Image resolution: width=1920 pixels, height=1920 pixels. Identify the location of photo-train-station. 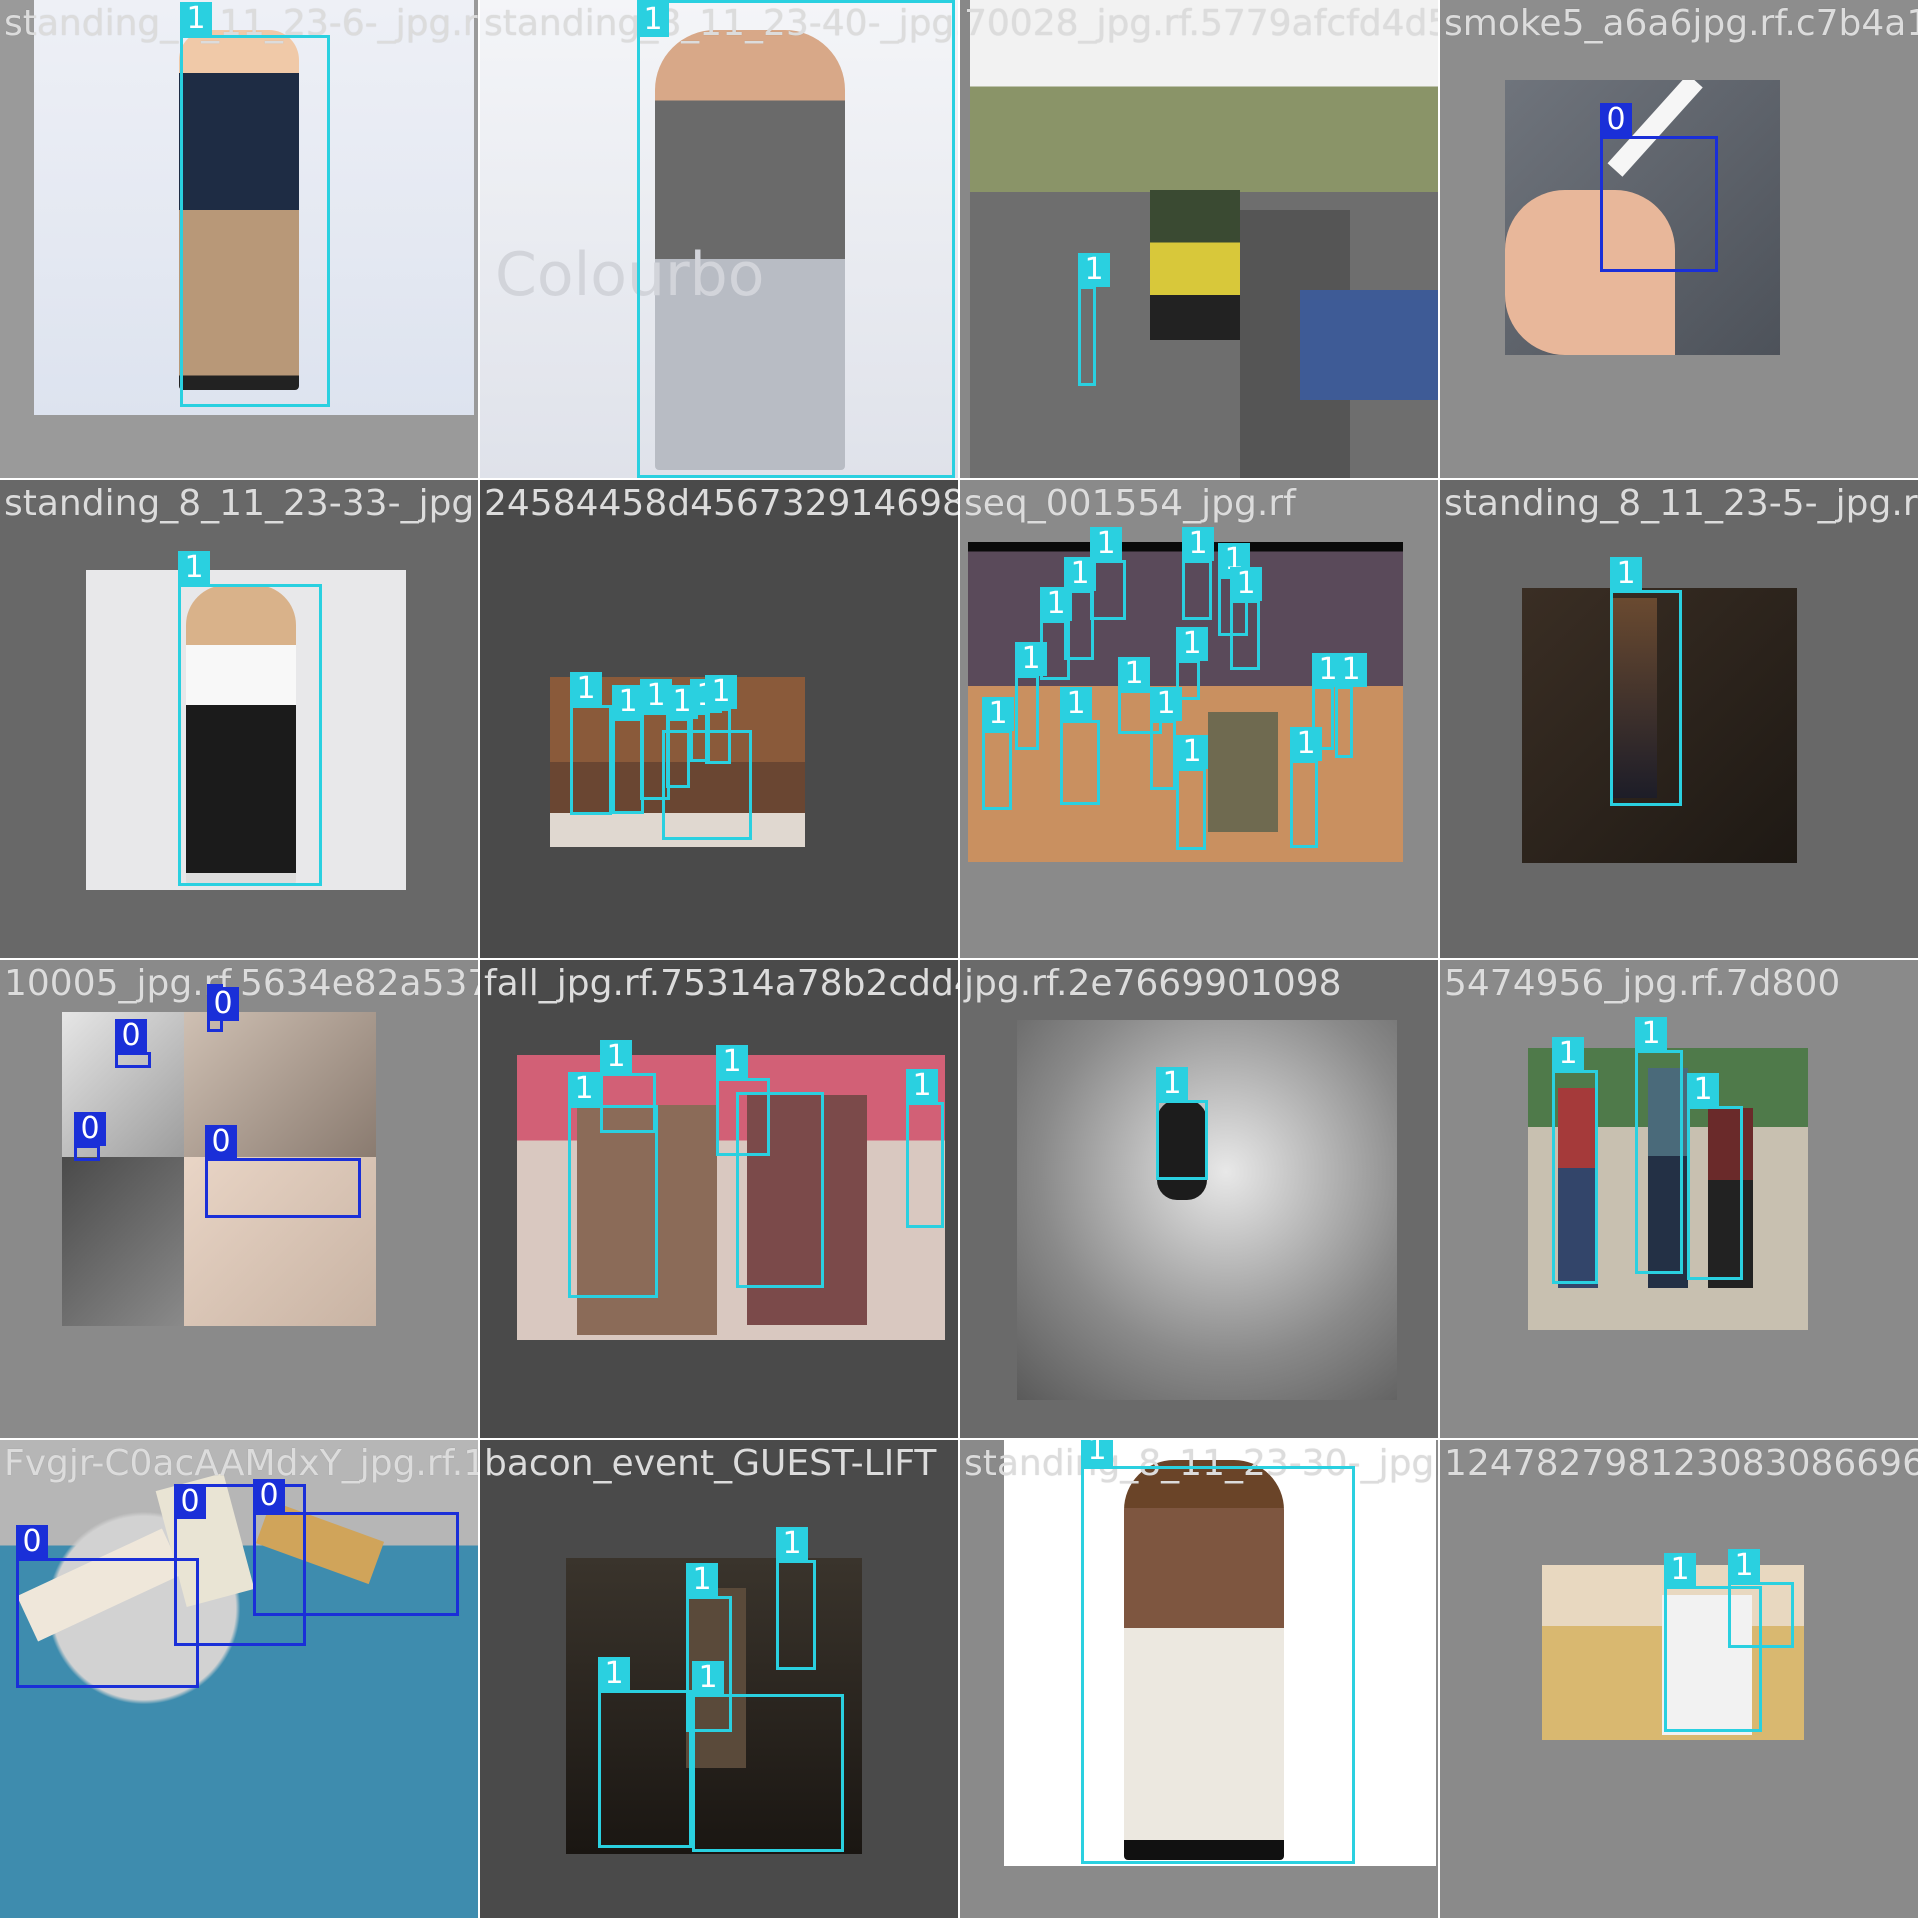
(1204, 239).